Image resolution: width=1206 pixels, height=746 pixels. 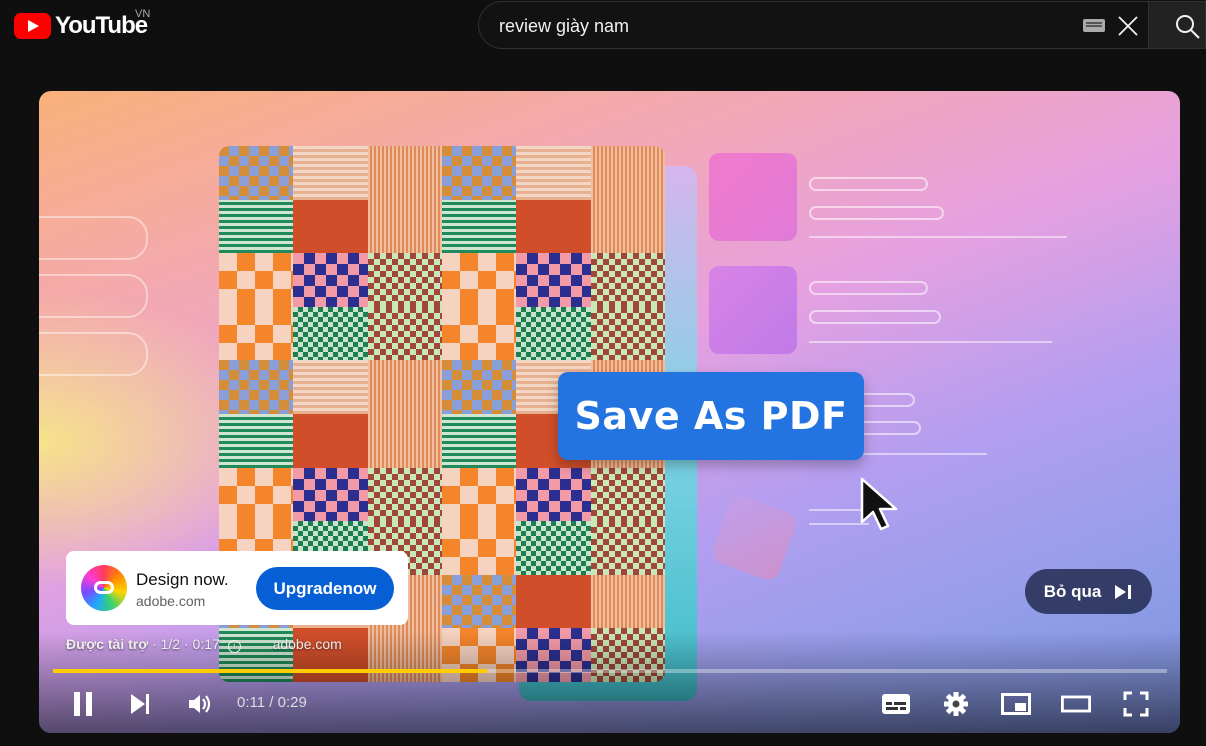 I want to click on progress-fill, so click(x=270, y=671).